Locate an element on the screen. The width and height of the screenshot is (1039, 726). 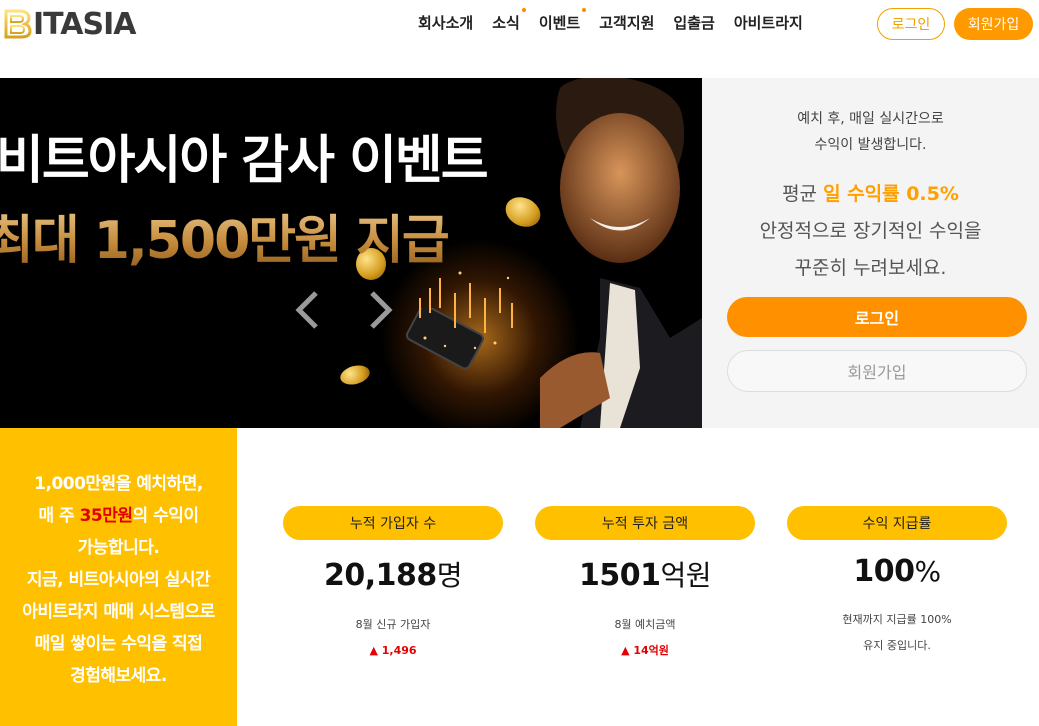
promo-line: 매일 쌓이는 수익을 직접 is located at coordinates (118, 644).